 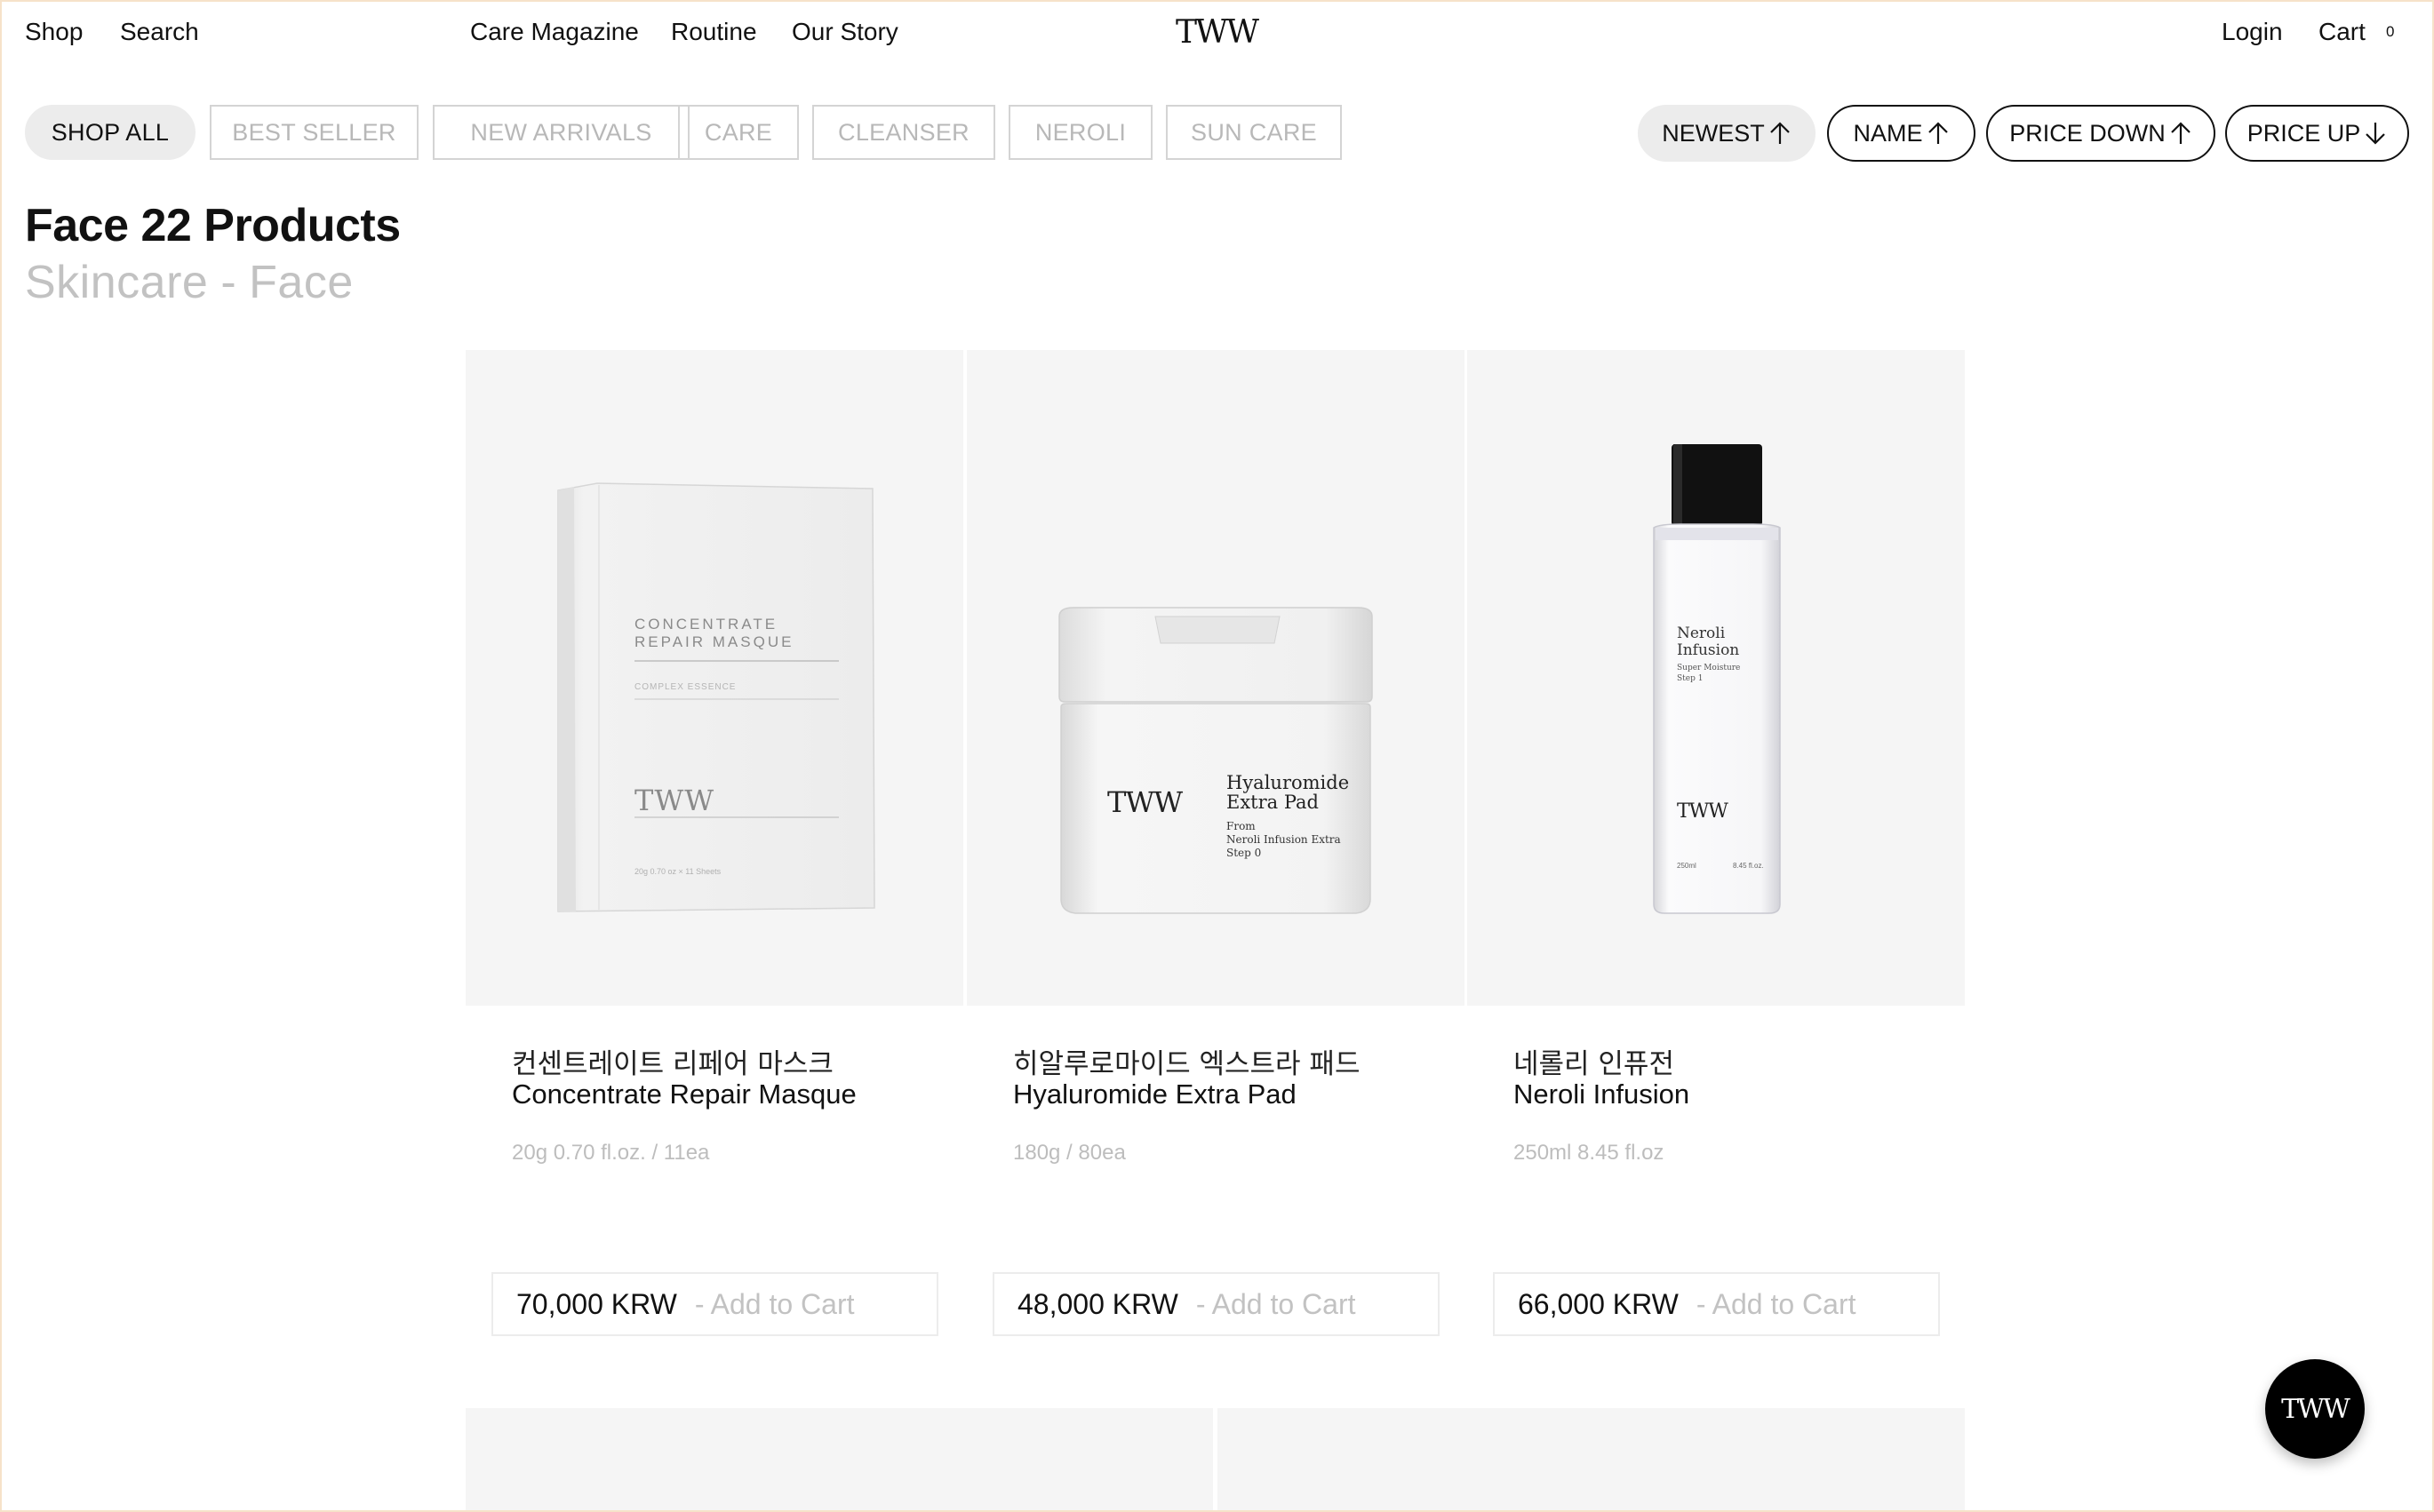 I want to click on product-price: 48,000 KRW, so click(x=1097, y=1303).